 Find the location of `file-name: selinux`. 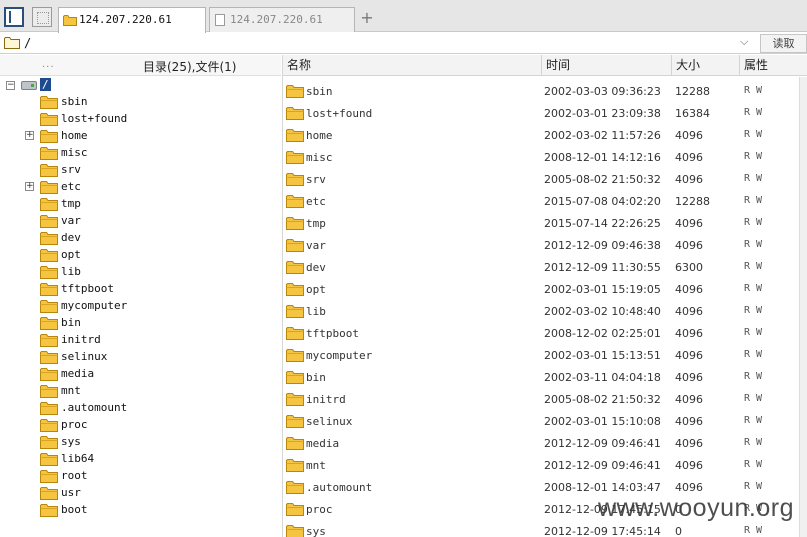

file-name: selinux is located at coordinates (329, 421).